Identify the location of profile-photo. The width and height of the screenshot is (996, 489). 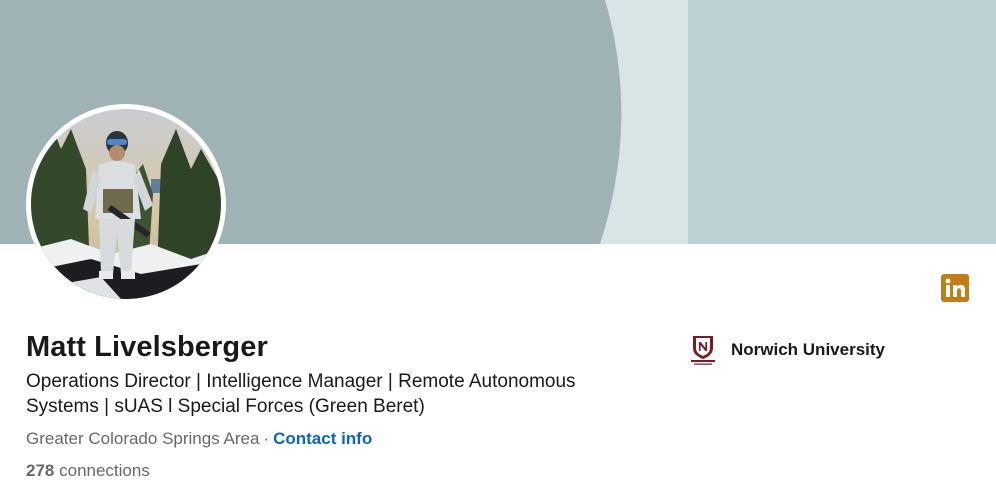
(126, 204).